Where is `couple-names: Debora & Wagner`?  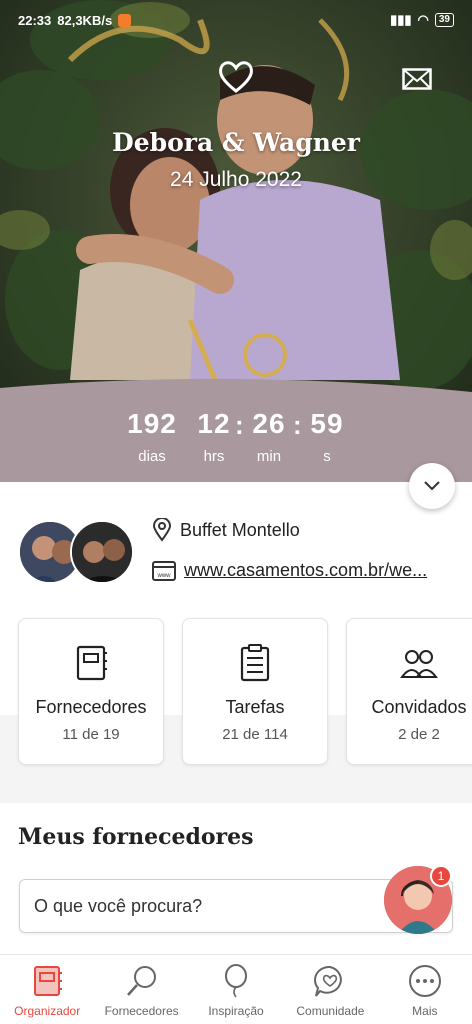
couple-names: Debora & Wagner is located at coordinates (236, 142).